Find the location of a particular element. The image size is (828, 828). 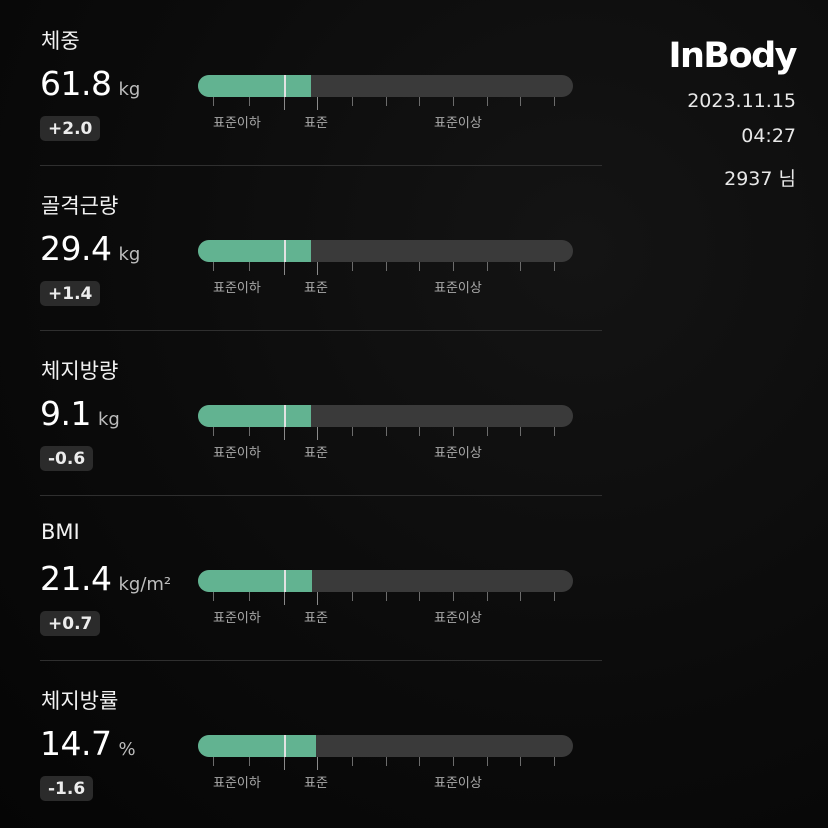

metric-name: BMI is located at coordinates (60, 532).